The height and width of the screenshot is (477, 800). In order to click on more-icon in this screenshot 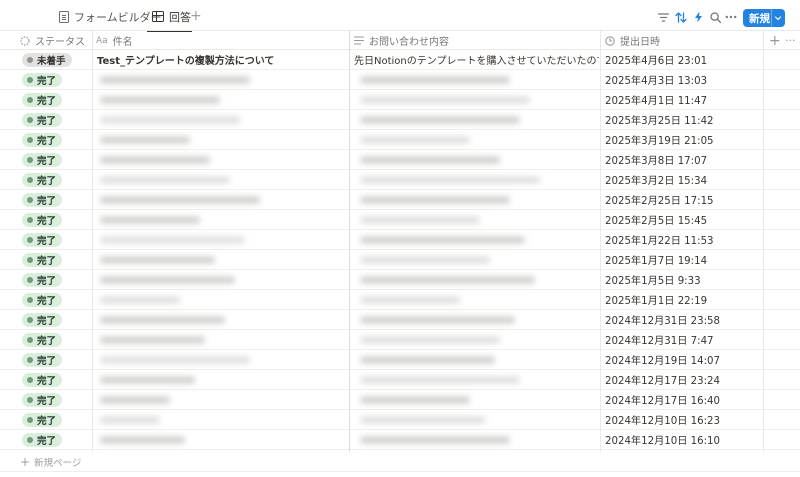, I will do `click(731, 17)`.